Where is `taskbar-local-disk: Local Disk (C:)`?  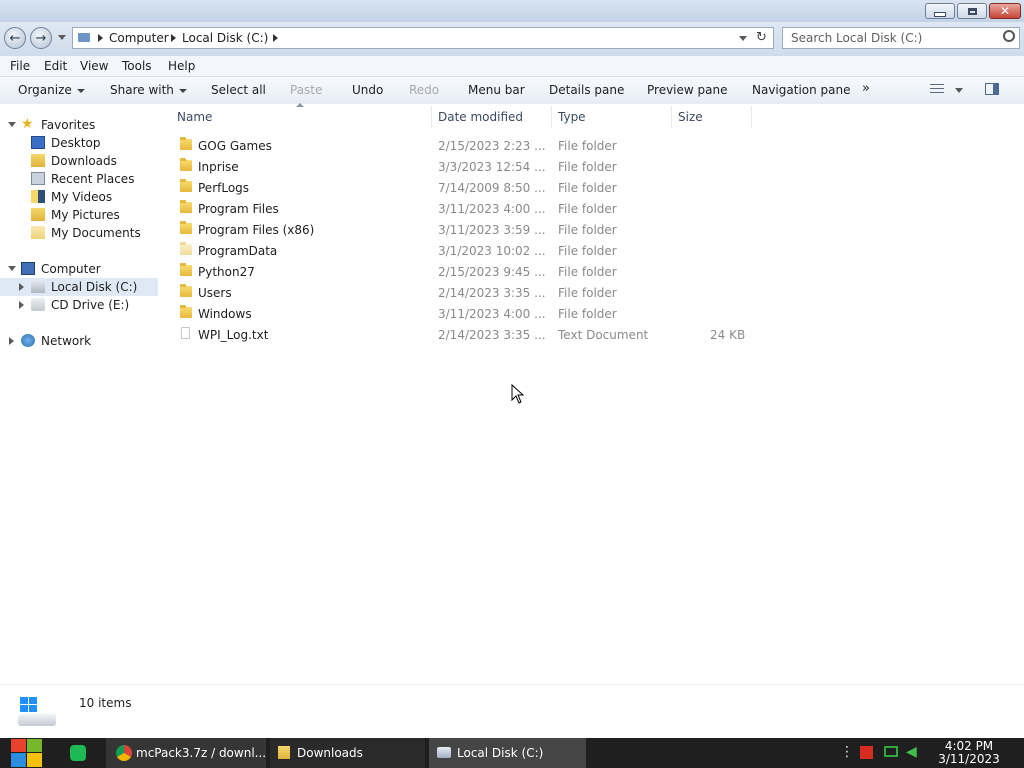 taskbar-local-disk: Local Disk (C:) is located at coordinates (507, 753).